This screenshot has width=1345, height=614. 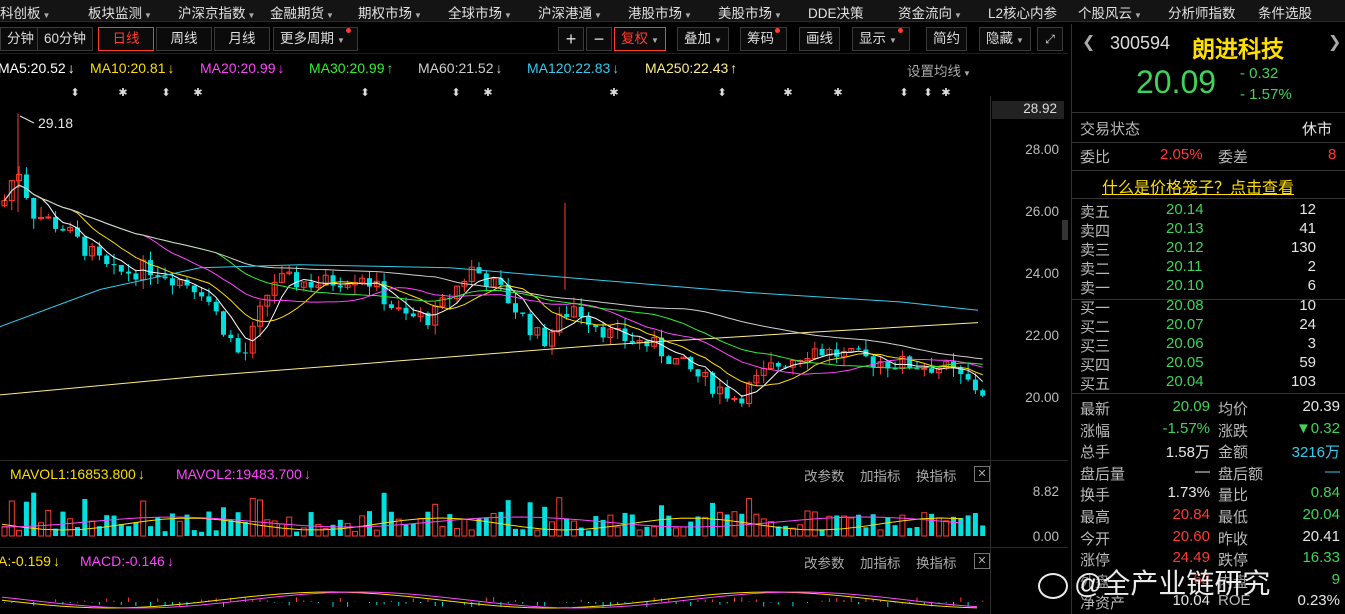 I want to click on top-menu-item: 金融期货 ▼, so click(x=302, y=12).